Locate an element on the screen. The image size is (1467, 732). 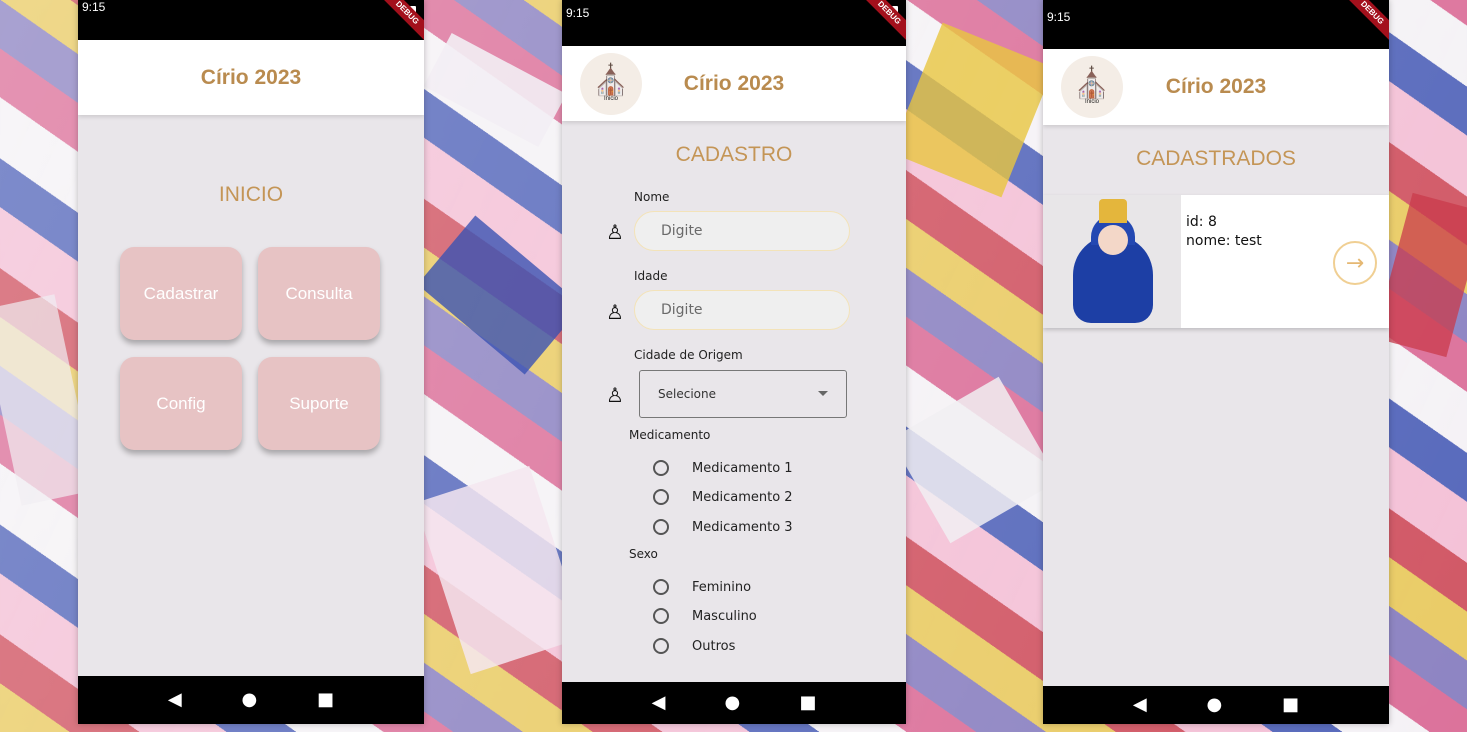
chevron-down-icon is located at coordinates (823, 393).